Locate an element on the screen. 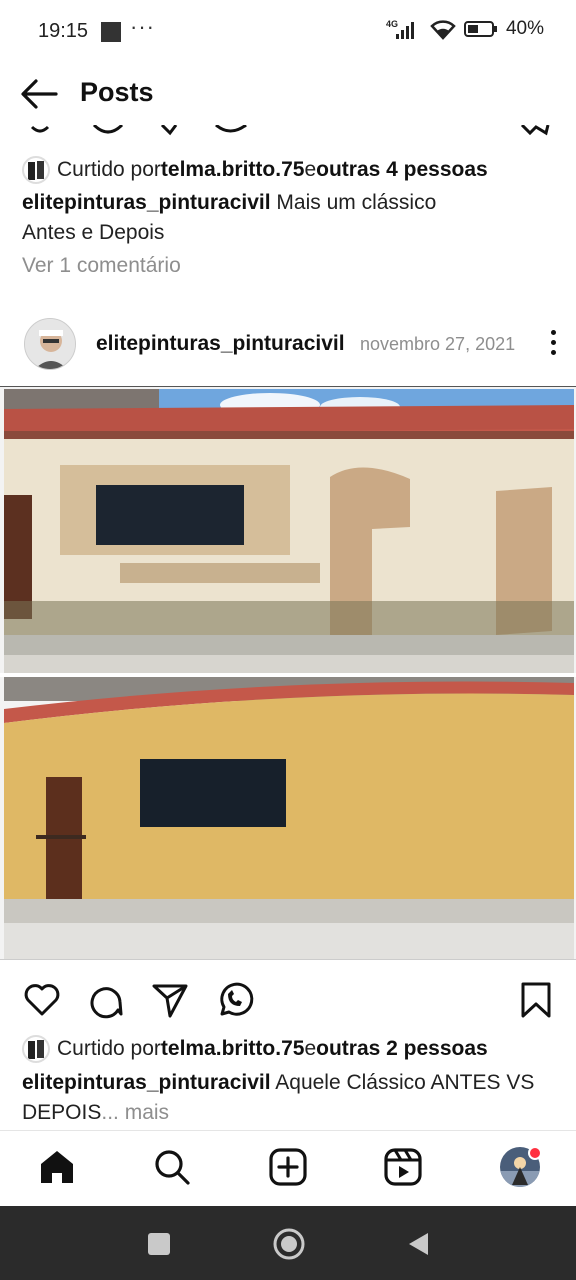  bookmark-icon is located at coordinates (536, 1000).